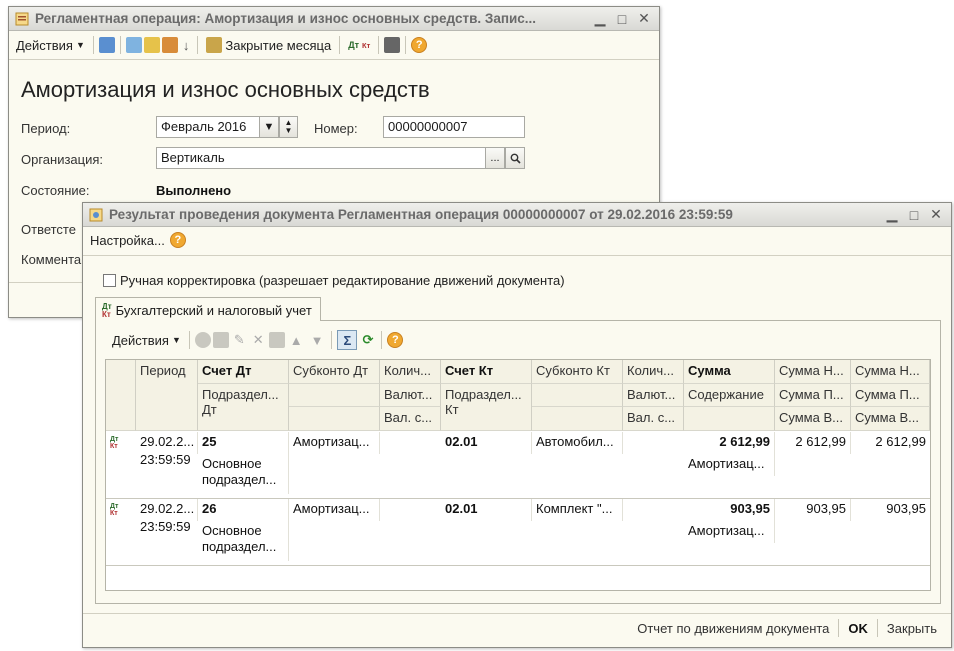 Image resolution: width=954 pixels, height=651 pixels. Describe the element at coordinates (48, 229) in the screenshot. I see `responsible-label: Ответсте` at that location.